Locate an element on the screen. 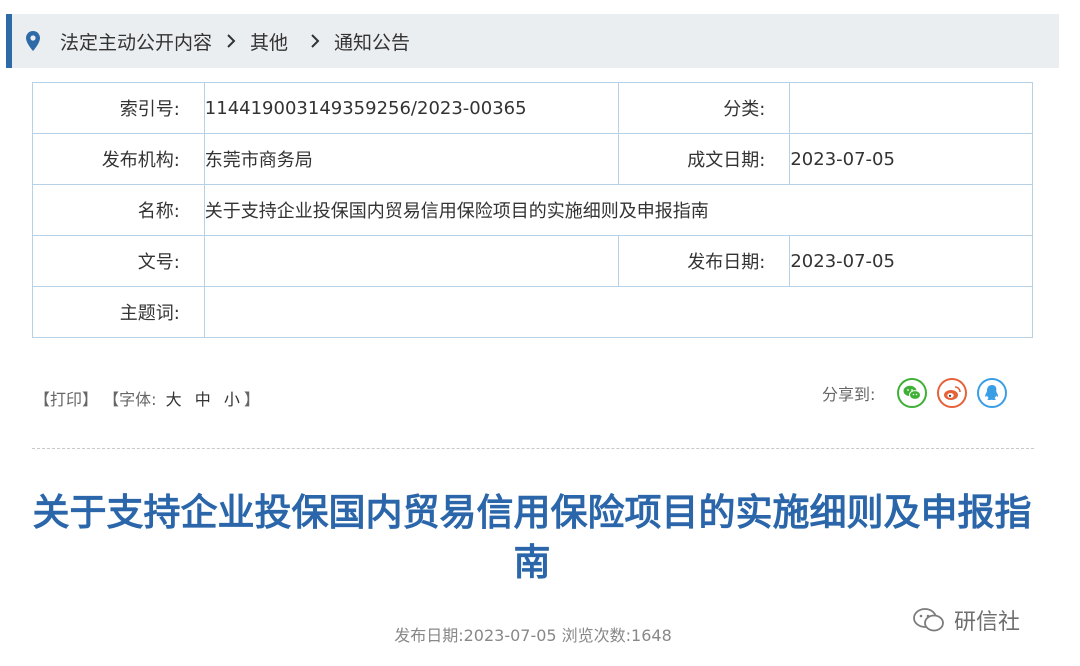 This screenshot has width=1080, height=666. category-value is located at coordinates (911, 108).